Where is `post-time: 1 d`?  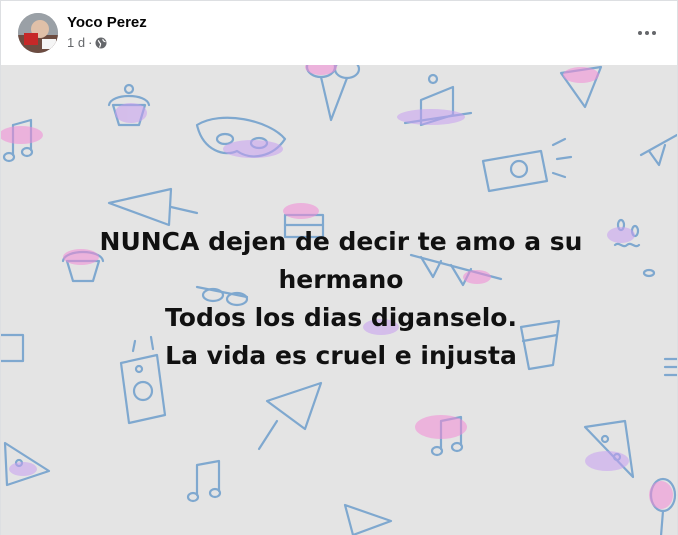 post-time: 1 d is located at coordinates (76, 42).